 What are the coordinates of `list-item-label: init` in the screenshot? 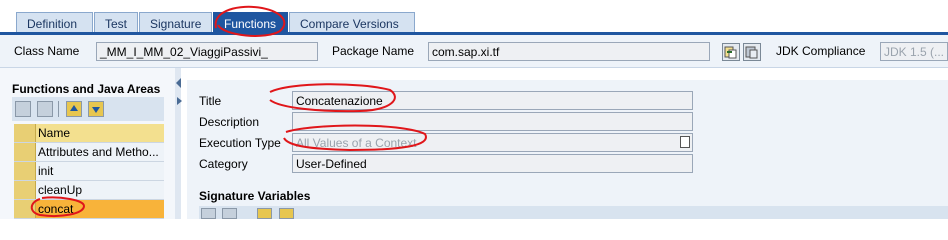 It's located at (46, 171).